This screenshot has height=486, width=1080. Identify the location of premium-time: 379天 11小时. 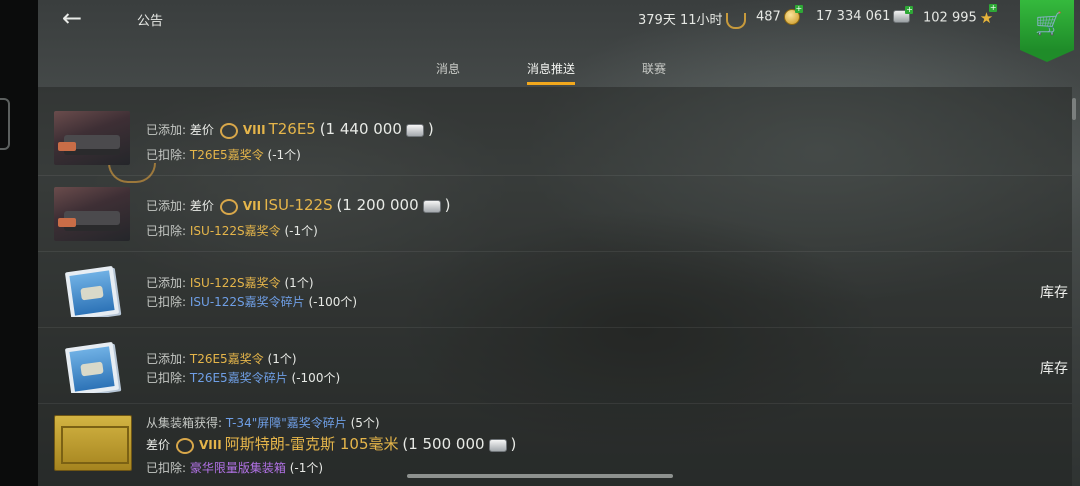
(692, 19).